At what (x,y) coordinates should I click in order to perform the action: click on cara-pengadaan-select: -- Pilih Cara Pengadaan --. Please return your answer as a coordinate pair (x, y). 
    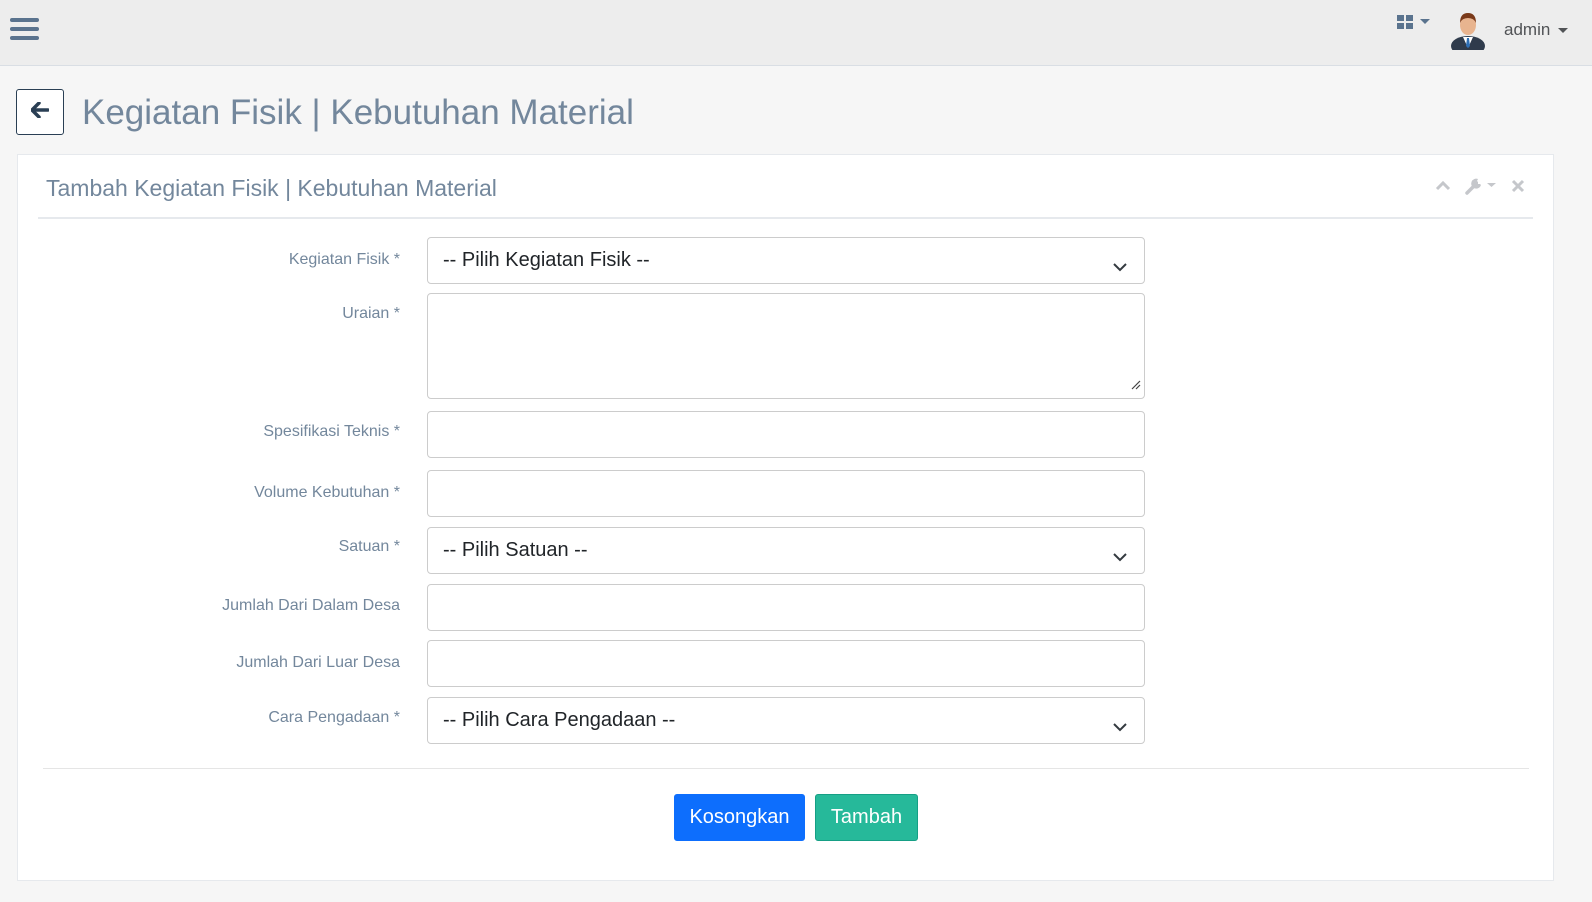
    Looking at the image, I should click on (786, 720).